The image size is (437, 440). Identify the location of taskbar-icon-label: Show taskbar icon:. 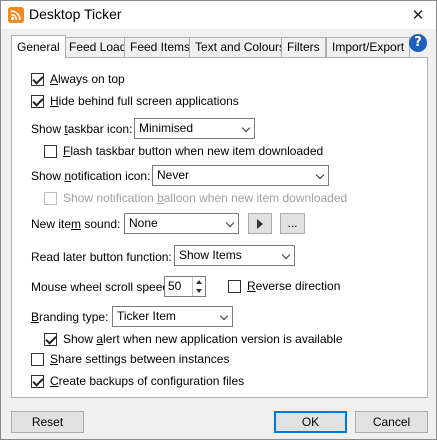
(82, 129).